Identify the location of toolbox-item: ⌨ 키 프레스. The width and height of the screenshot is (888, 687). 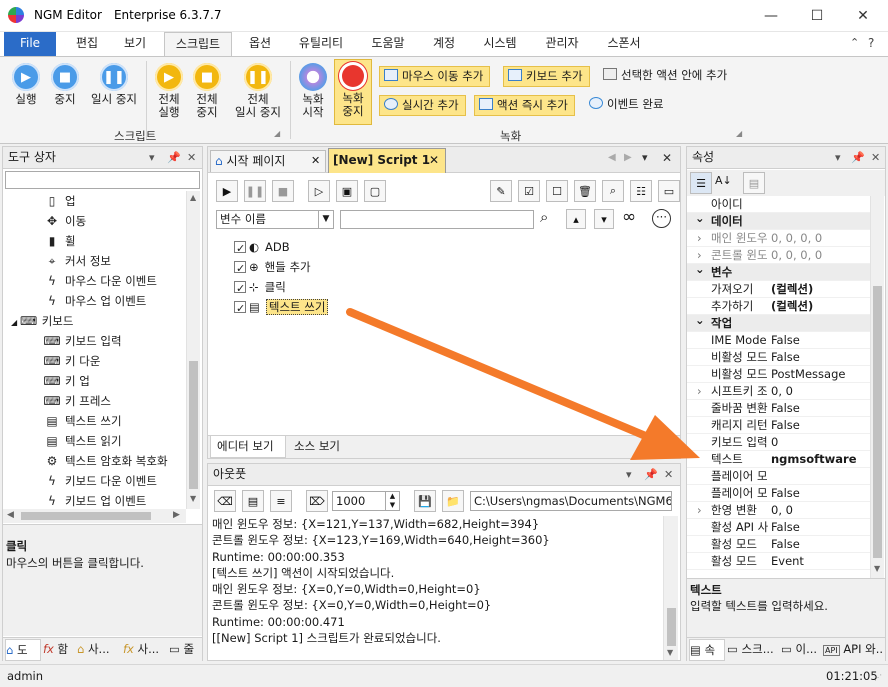
(94, 401).